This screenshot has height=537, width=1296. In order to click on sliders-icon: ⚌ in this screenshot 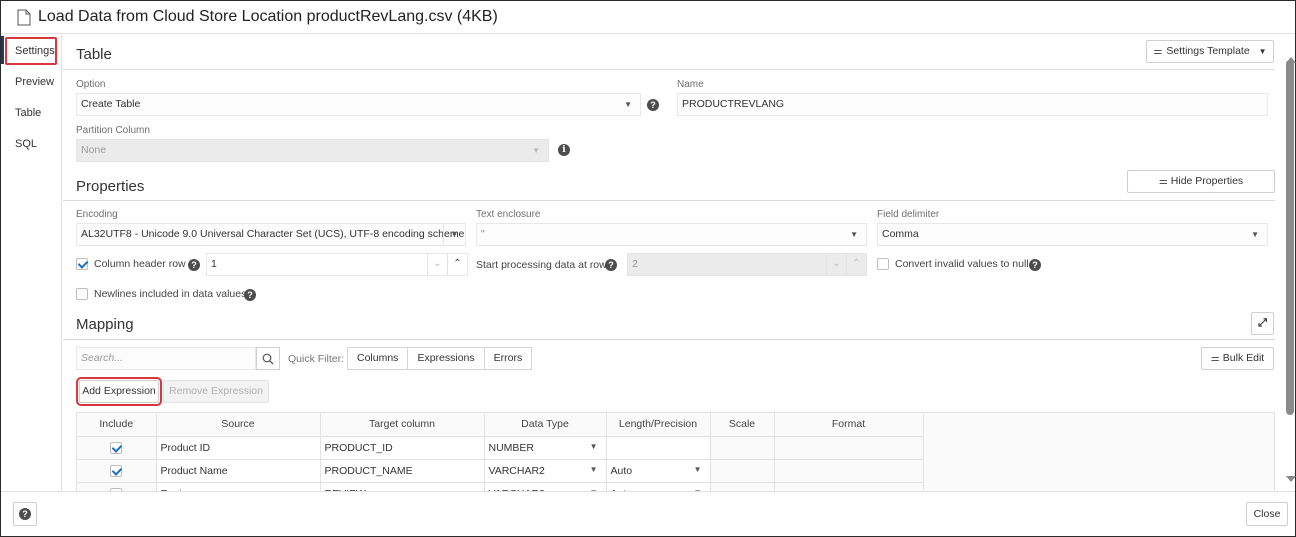, I will do `click(1163, 181)`.